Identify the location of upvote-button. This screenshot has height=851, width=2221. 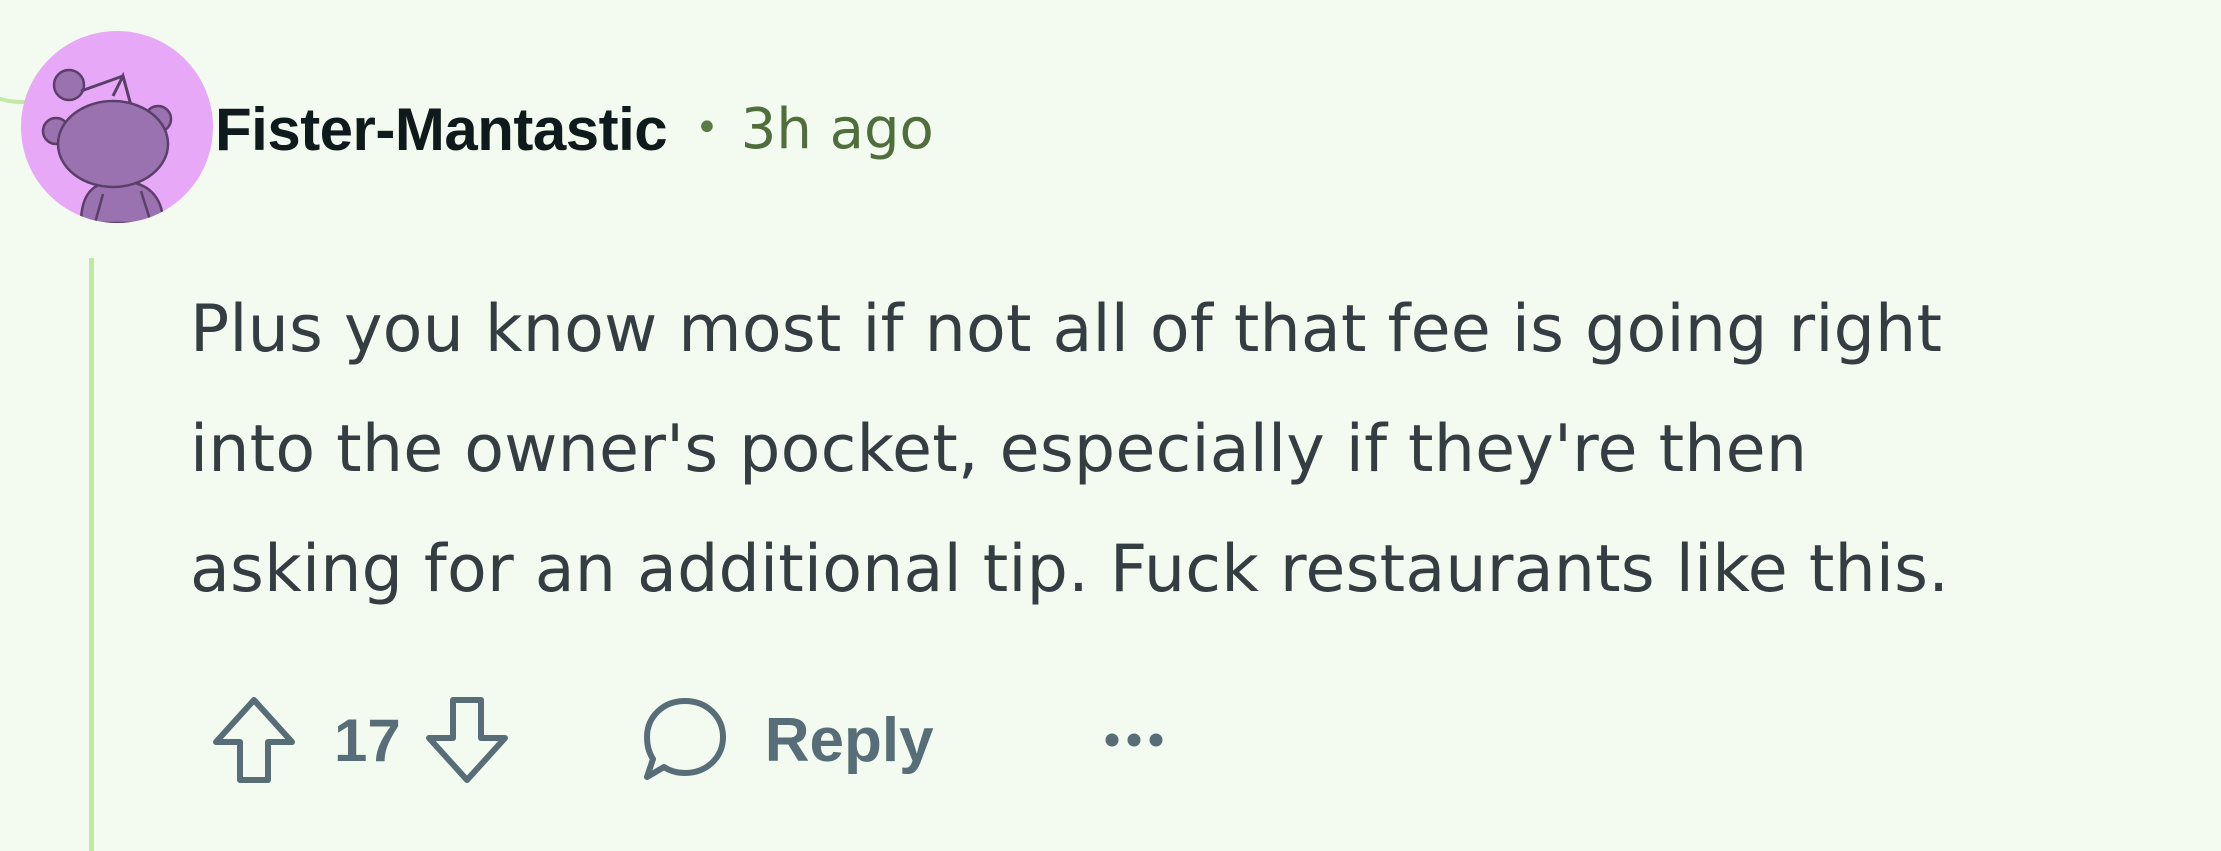
(254, 740).